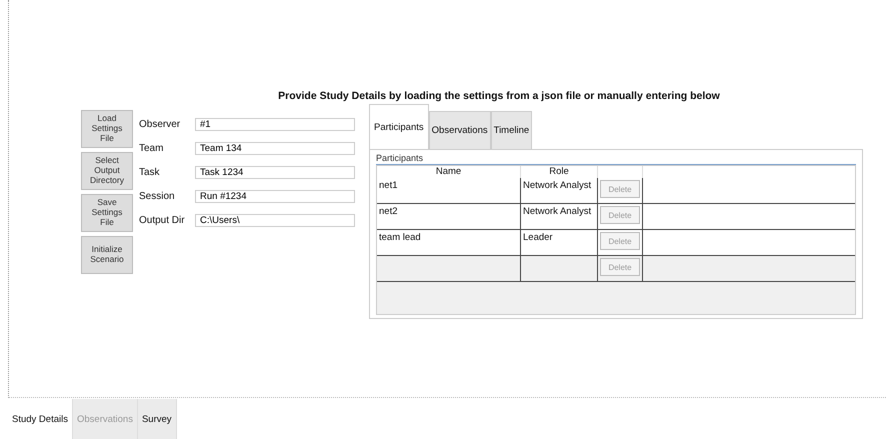 The width and height of the screenshot is (886, 439). Describe the element at coordinates (400, 237) in the screenshot. I see `table-cell: team lead` at that location.